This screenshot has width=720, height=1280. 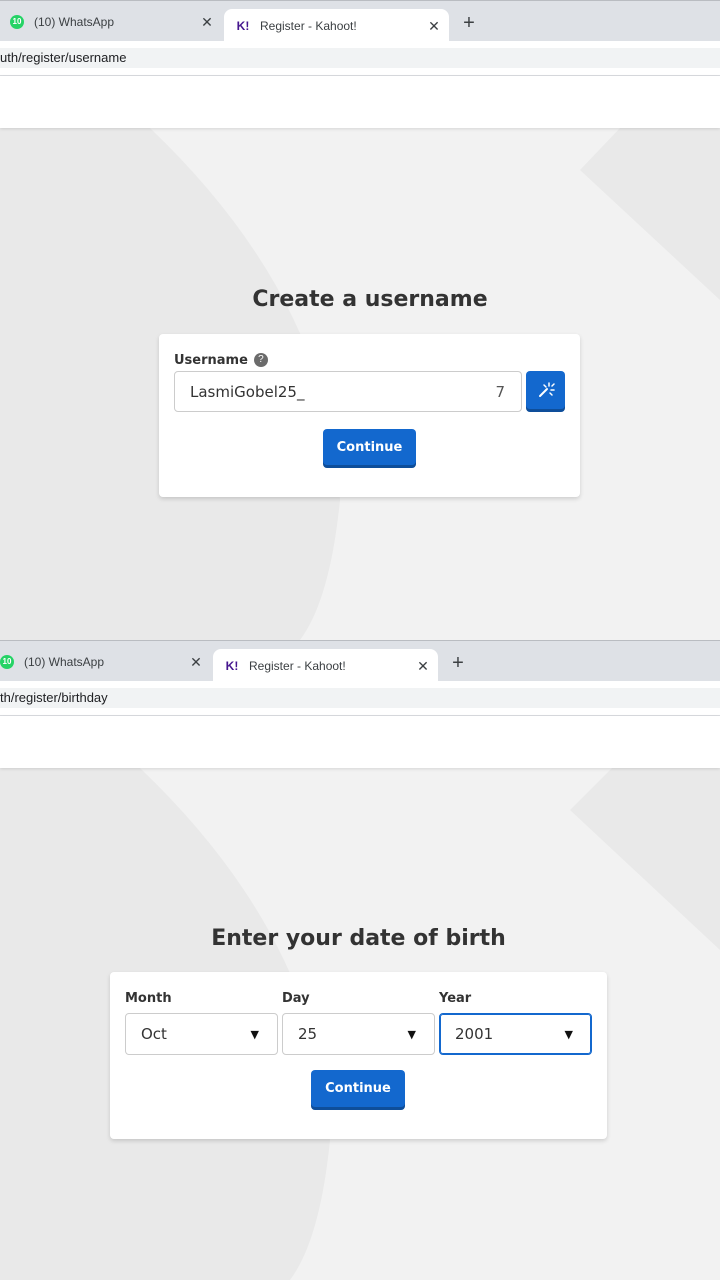 I want to click on username-input: LasmiGobel25_ 7, so click(x=348, y=391).